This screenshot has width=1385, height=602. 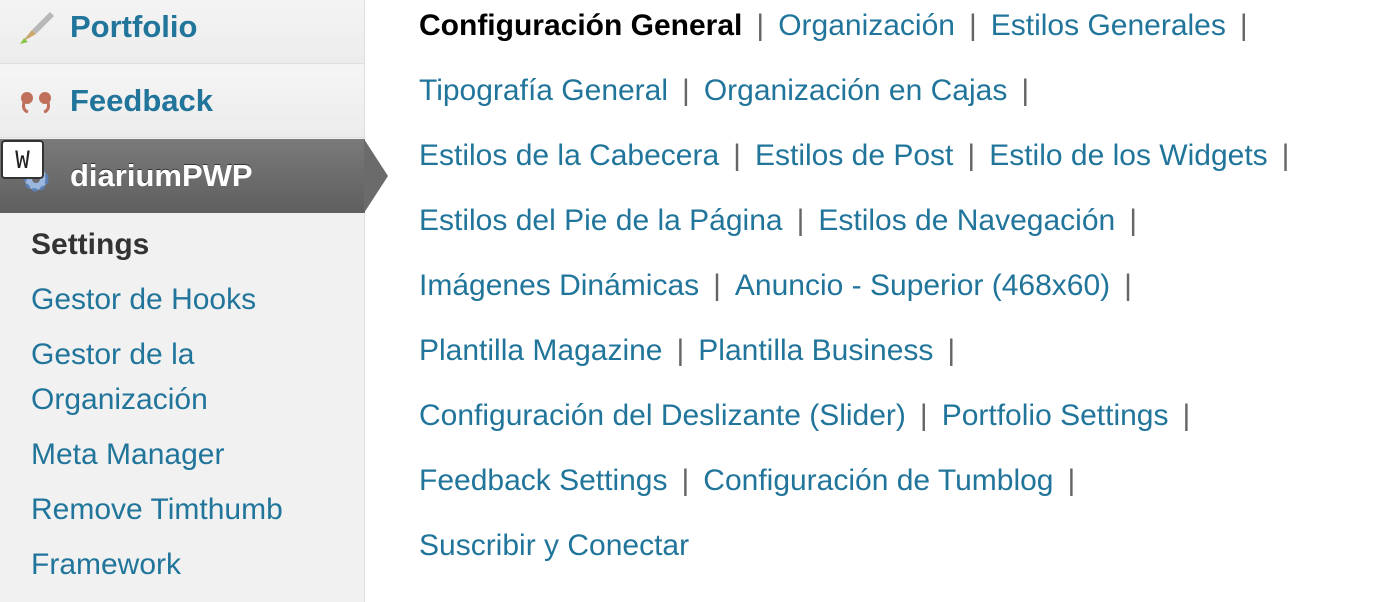 What do you see at coordinates (580, 25) in the screenshot?
I see `tab-configuracion-general: Configuración General` at bounding box center [580, 25].